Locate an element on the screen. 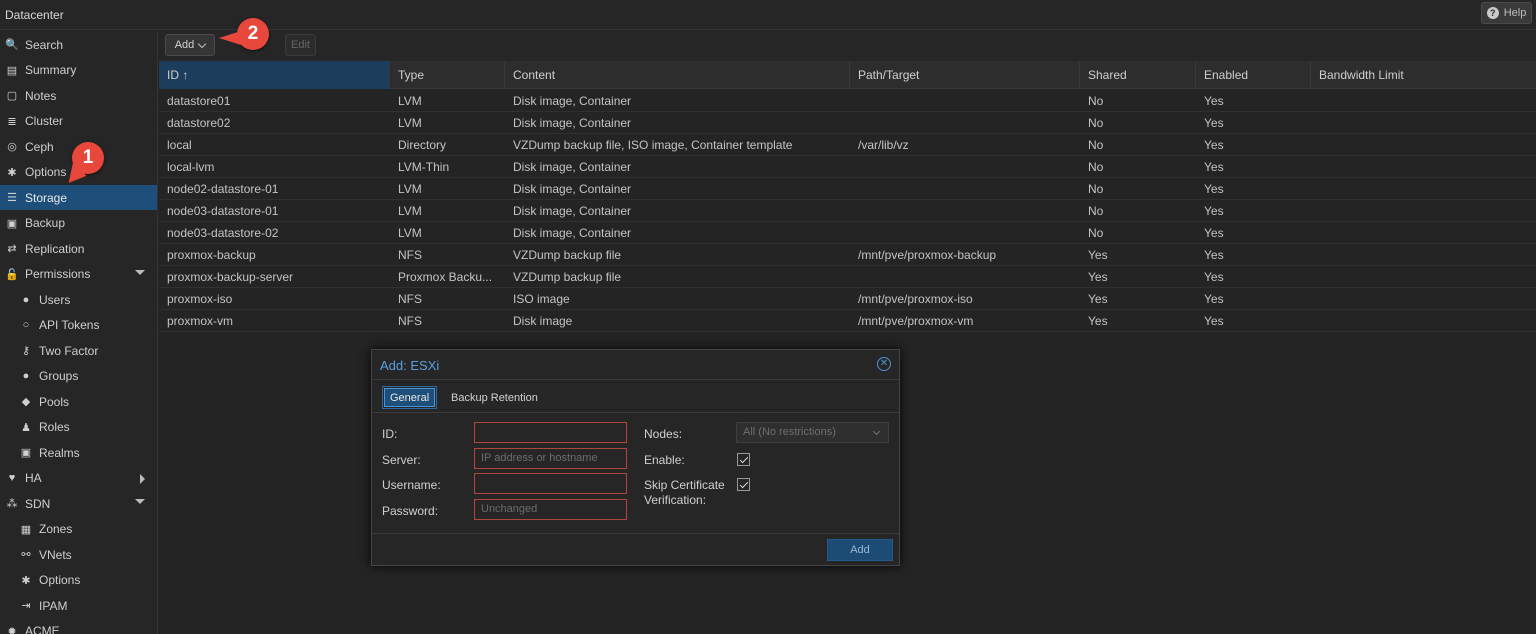  sidebar-item-groups: ● Groups is located at coordinates (78, 376).